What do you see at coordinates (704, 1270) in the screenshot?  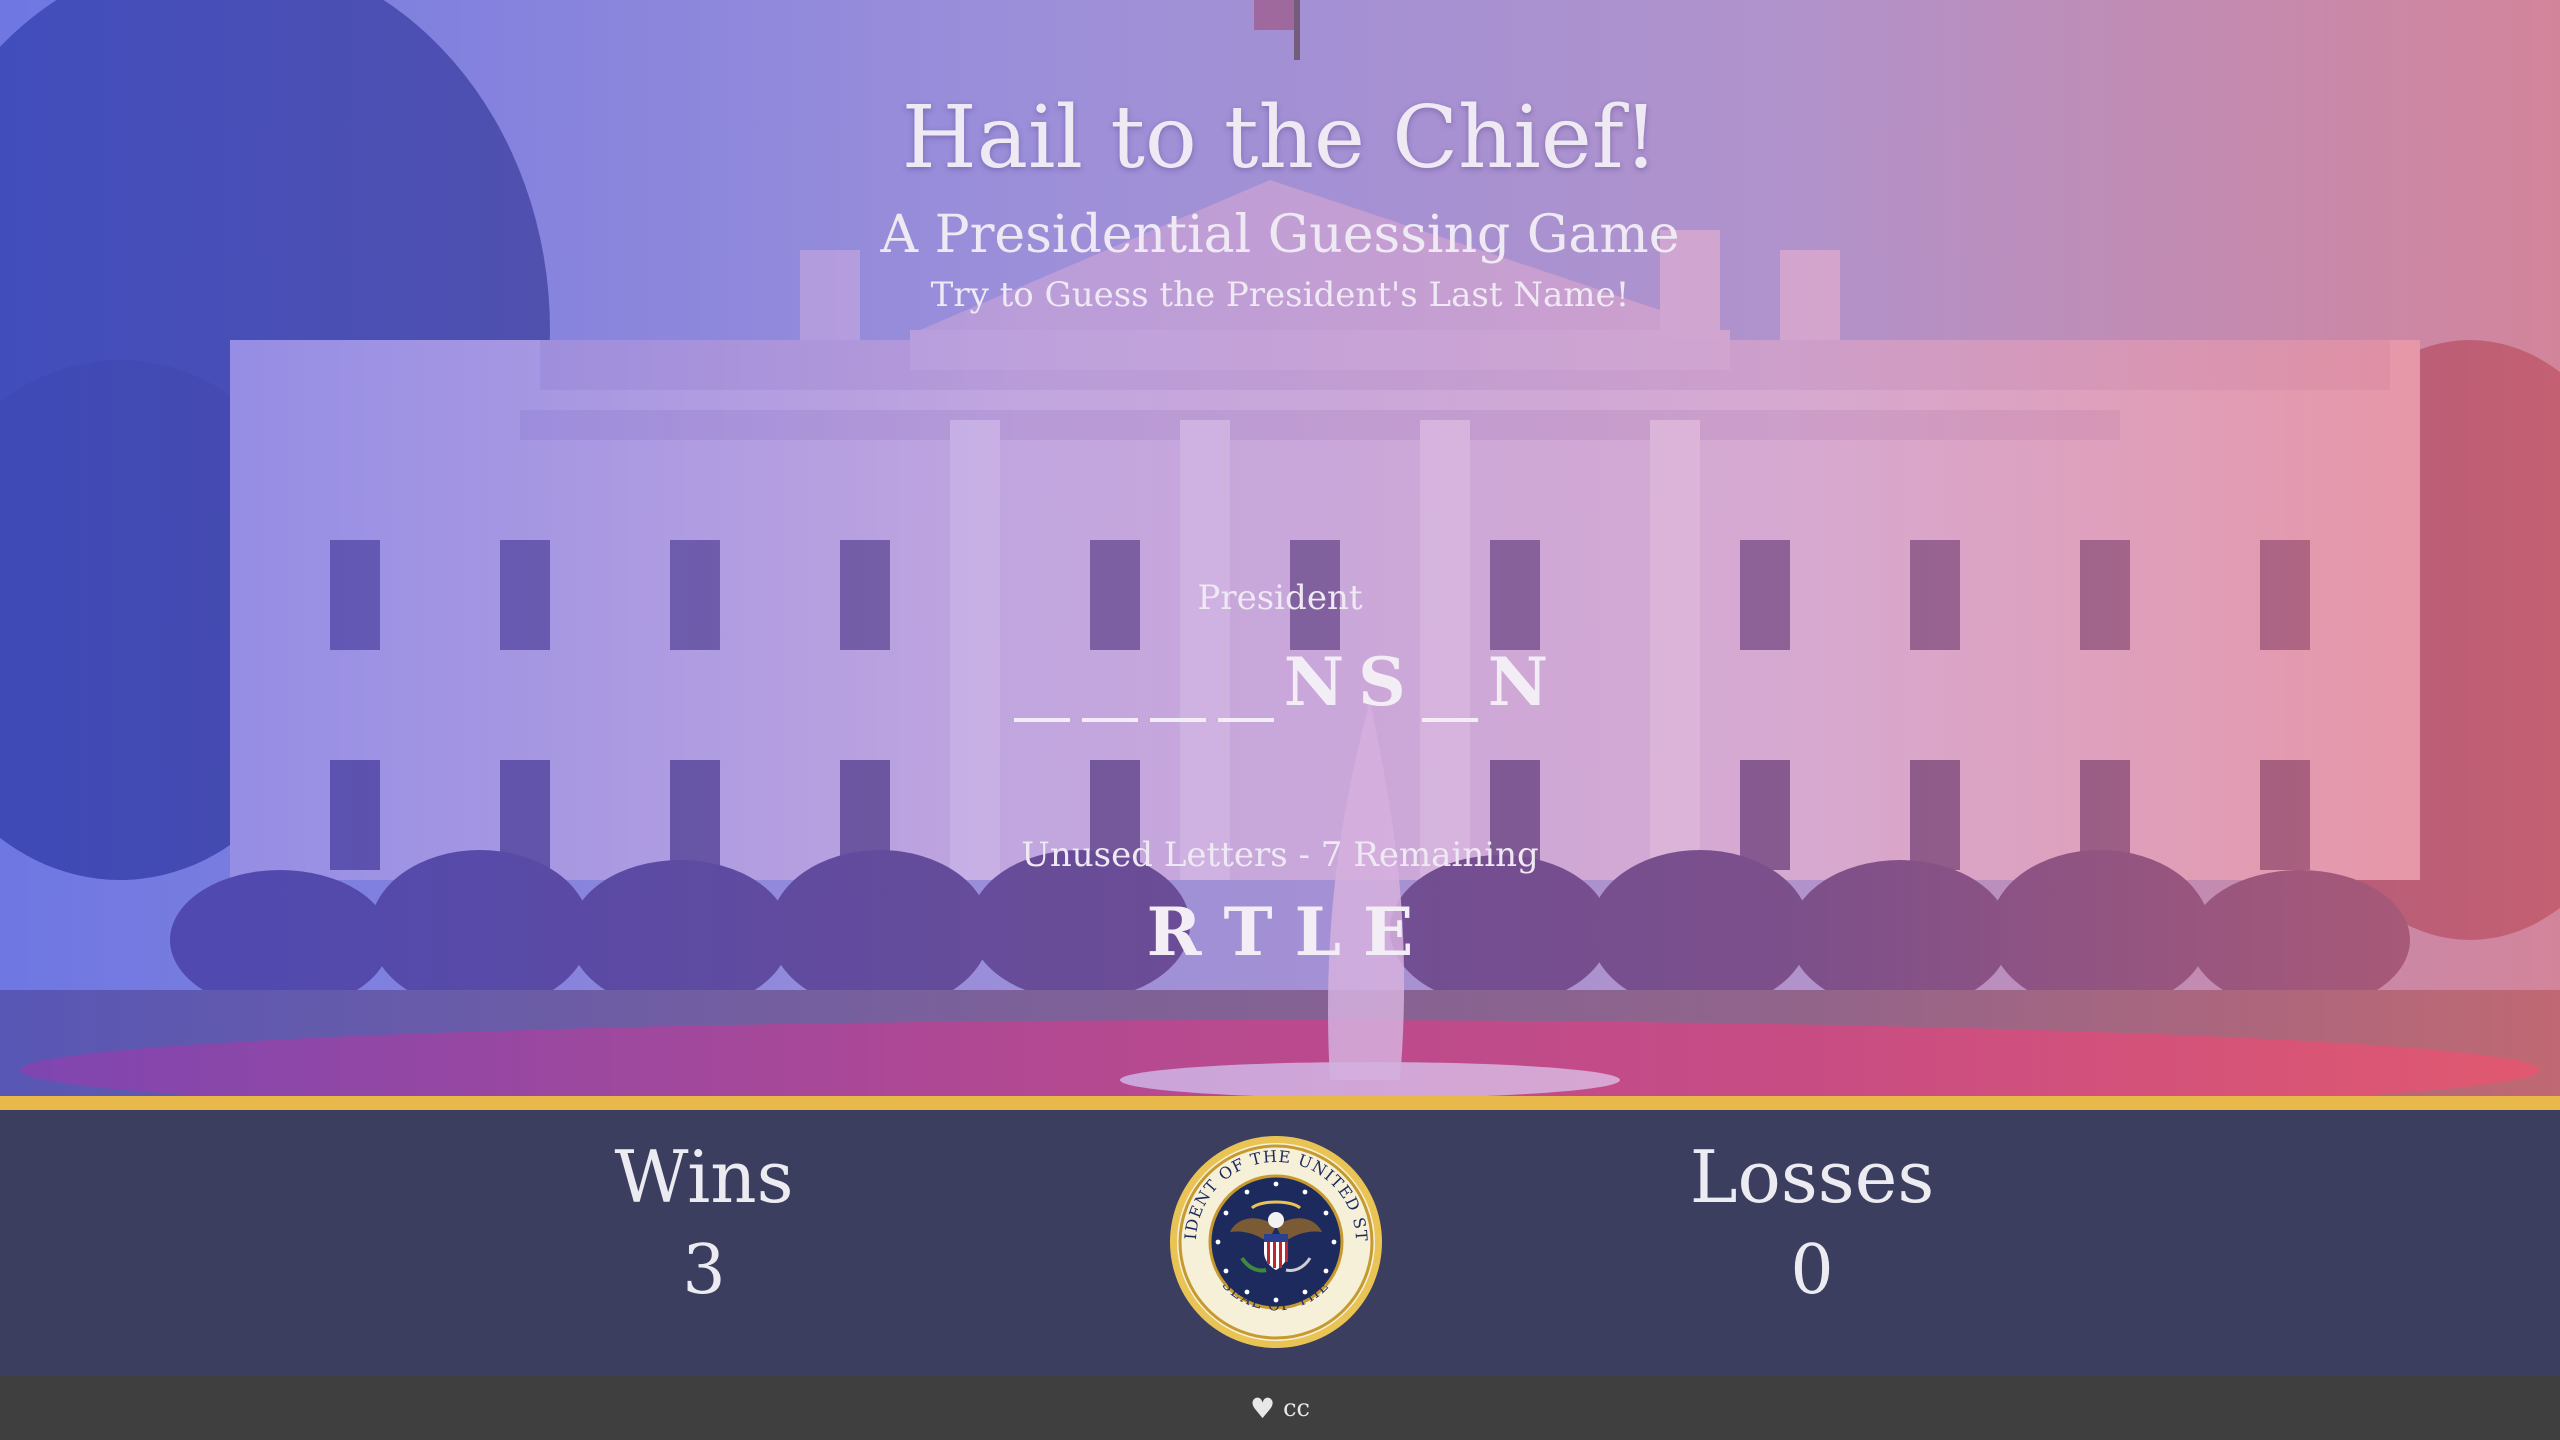 I see `wins-count: 3` at bounding box center [704, 1270].